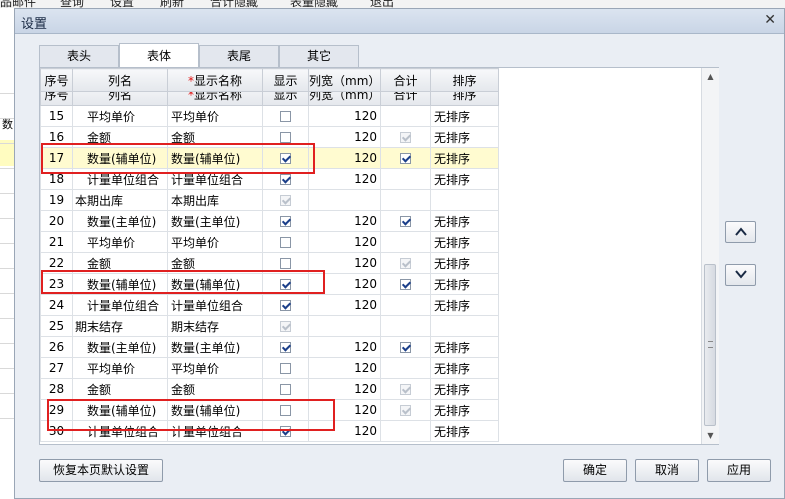 The image size is (785, 499). Describe the element at coordinates (269, 116) in the screenshot. I see `table-row: 15 平均单价 平均单价 120 无排序` at that location.